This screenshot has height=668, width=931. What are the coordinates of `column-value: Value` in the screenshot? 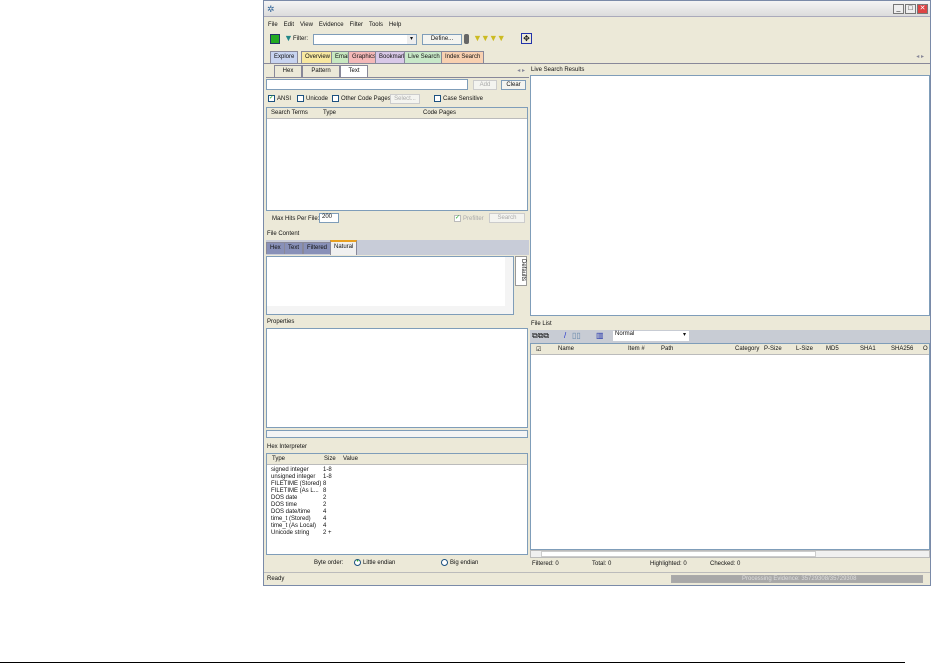 It's located at (350, 459).